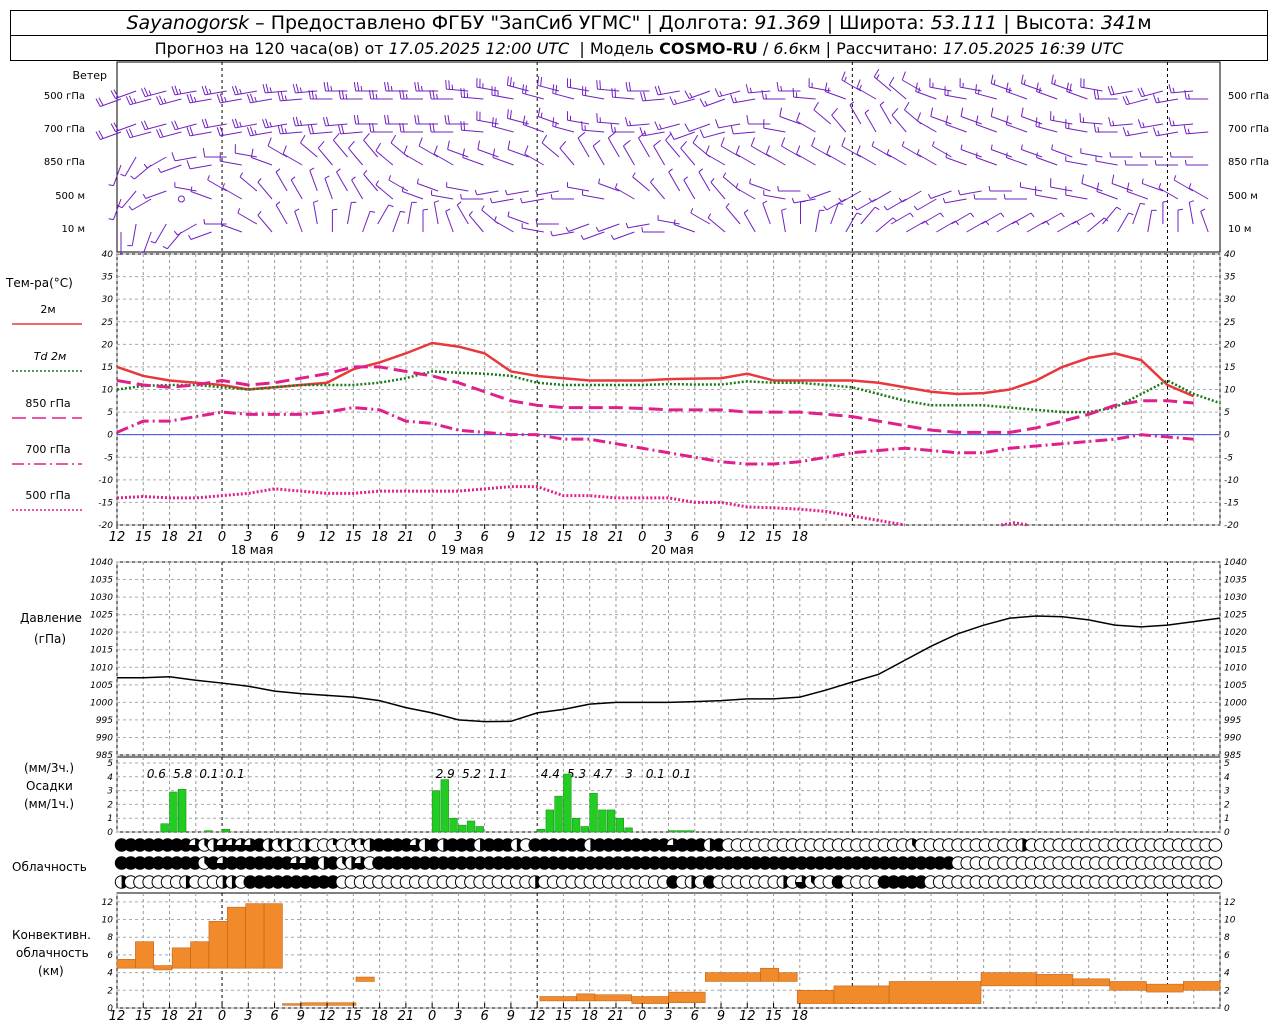  I want to click on y-tick-label-left: 3, so click(110, 792).